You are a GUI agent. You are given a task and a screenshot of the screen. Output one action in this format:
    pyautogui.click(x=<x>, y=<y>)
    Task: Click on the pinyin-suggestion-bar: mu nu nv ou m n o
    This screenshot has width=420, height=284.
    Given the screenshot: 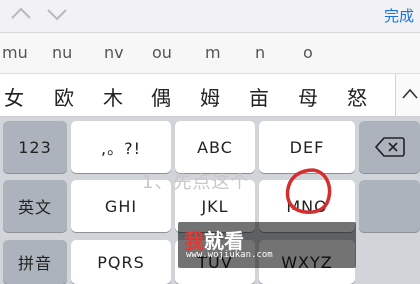 What is the action you would take?
    pyautogui.click(x=210, y=53)
    